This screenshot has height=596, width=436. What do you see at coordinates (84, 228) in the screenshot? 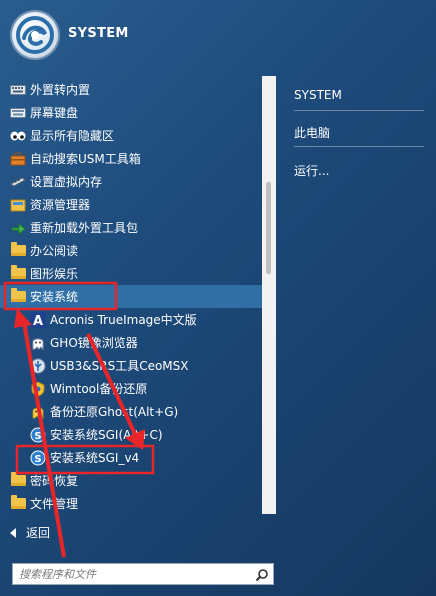
I see `program-item-label: 重新加载外置工具包` at bounding box center [84, 228].